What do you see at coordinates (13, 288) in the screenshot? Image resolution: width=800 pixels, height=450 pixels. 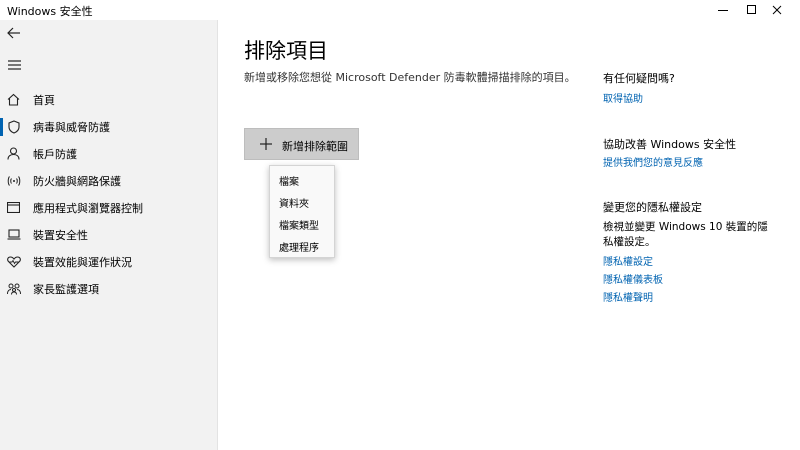 I see `family-icon` at bounding box center [13, 288].